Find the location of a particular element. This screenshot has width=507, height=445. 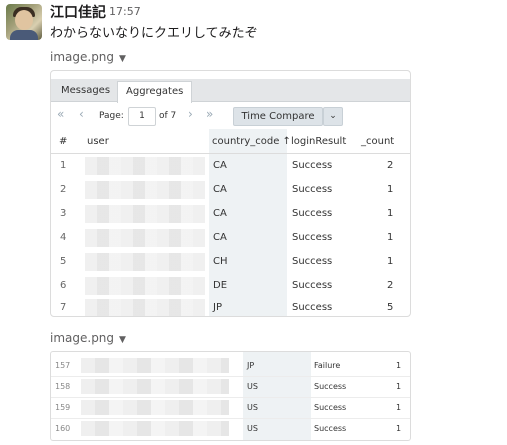

country-code: CH is located at coordinates (220, 261).